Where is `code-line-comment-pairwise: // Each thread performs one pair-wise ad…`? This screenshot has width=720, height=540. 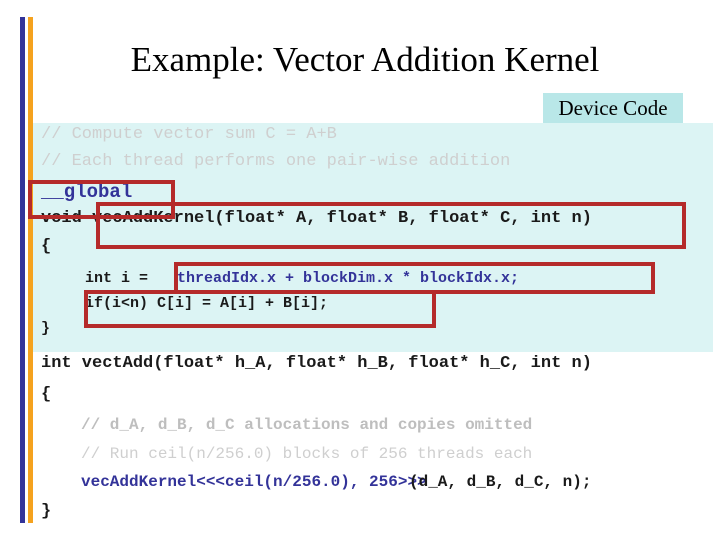 code-line-comment-pairwise: // Each thread performs one pair-wise ad… is located at coordinates (276, 161).